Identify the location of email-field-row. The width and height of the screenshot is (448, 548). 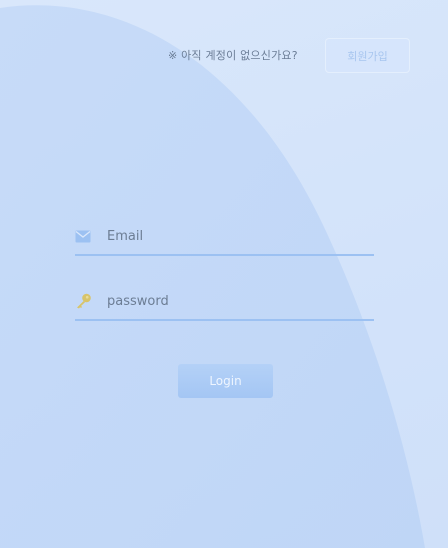
(224, 238).